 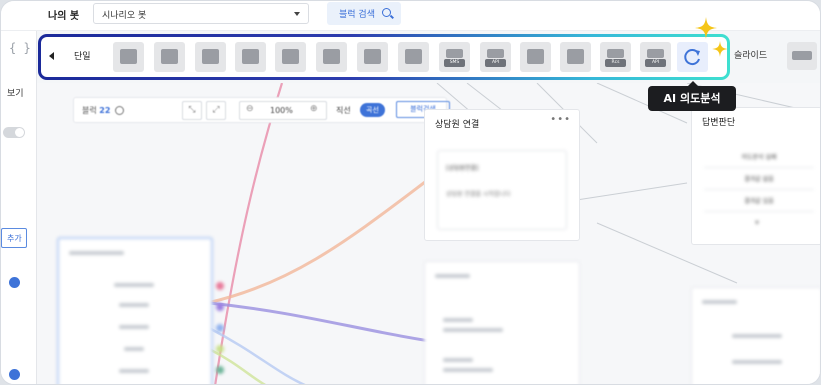 I want to click on zoom-level: 100%, so click(x=281, y=110).